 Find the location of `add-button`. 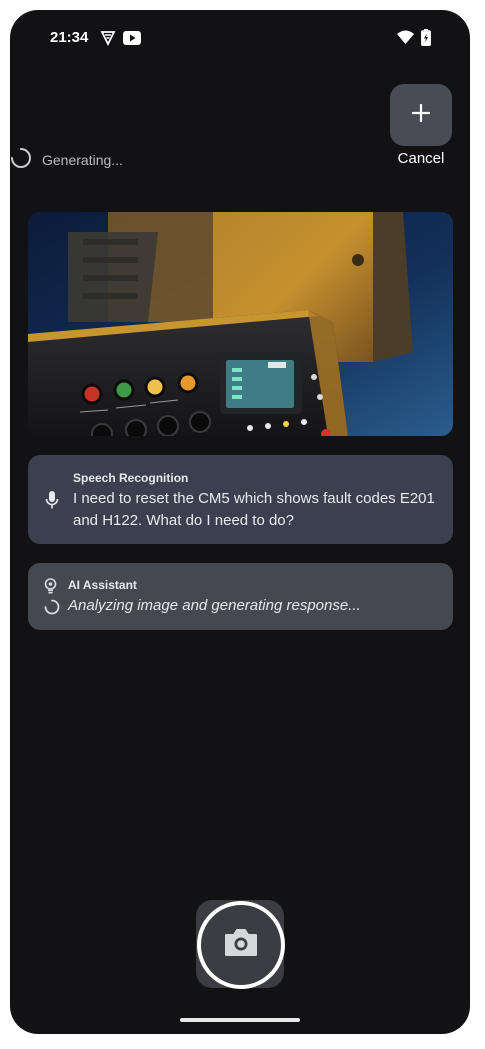

add-button is located at coordinates (421, 115).